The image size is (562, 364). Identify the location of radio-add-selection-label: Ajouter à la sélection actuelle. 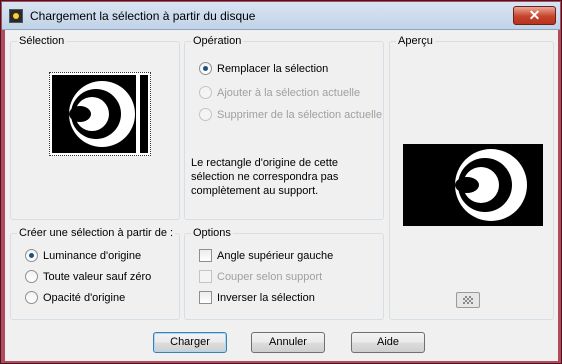
(289, 92).